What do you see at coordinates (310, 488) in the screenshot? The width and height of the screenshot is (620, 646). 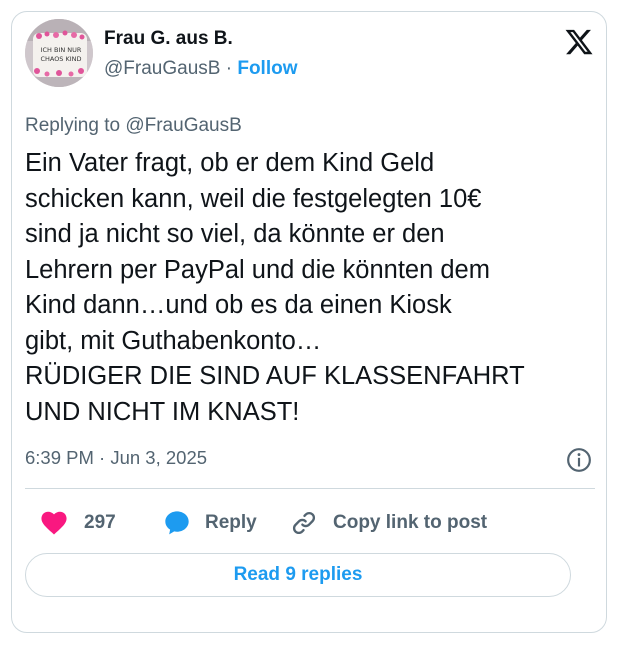 I see `divider` at bounding box center [310, 488].